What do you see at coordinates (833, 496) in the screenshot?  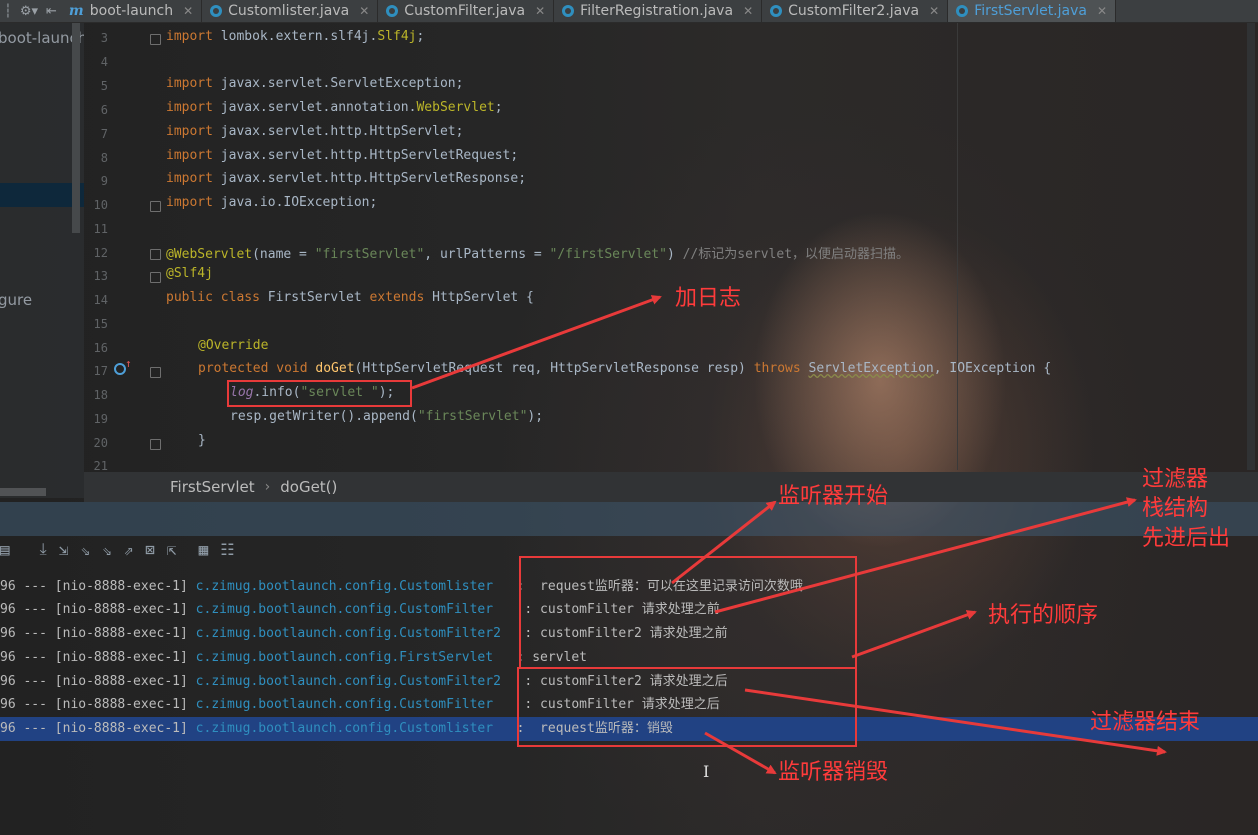 I see `annotation-listener-start: 监听器开始` at bounding box center [833, 496].